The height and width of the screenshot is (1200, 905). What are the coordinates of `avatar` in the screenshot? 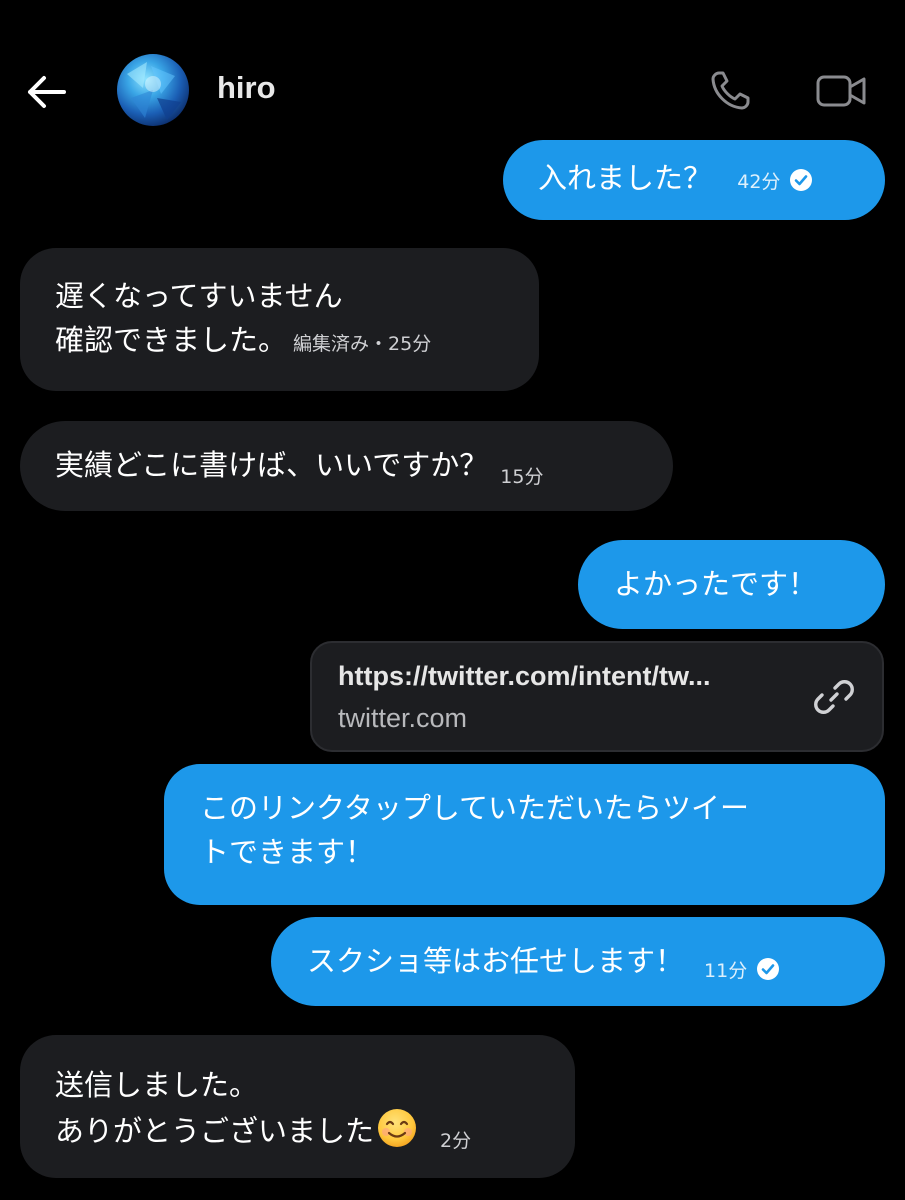 It's located at (153, 90).